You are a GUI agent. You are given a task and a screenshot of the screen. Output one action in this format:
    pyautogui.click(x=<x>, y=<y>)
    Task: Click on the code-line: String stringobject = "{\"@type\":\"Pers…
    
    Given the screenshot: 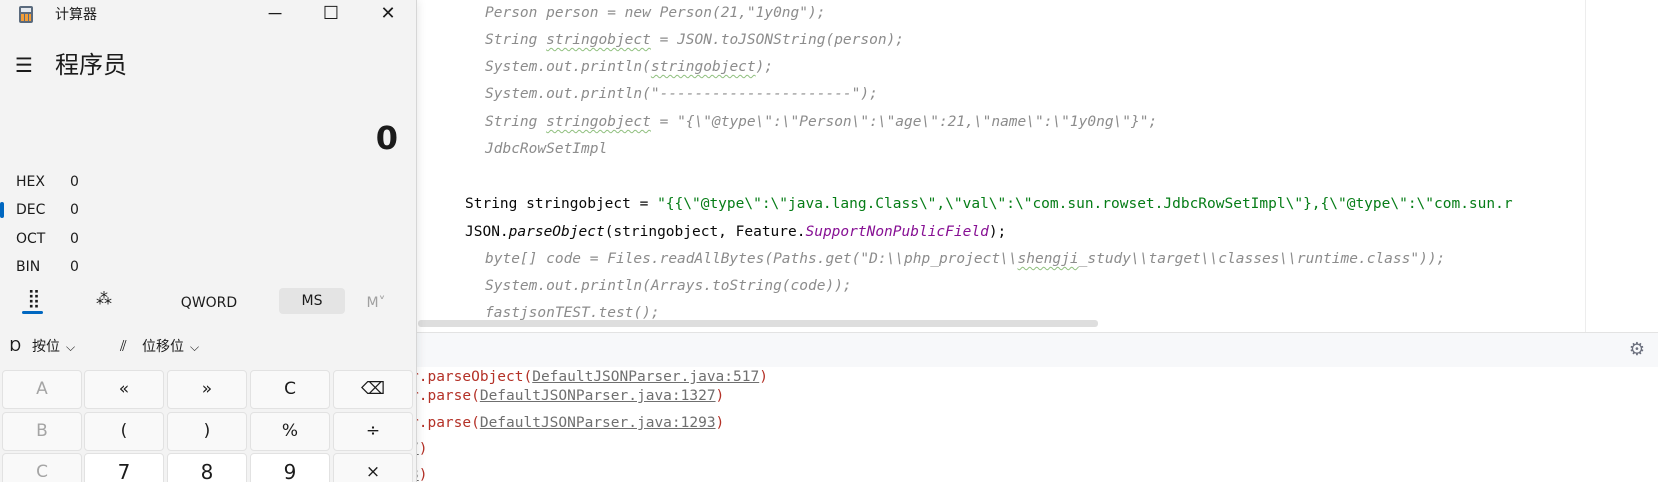 What is the action you would take?
    pyautogui.click(x=821, y=122)
    